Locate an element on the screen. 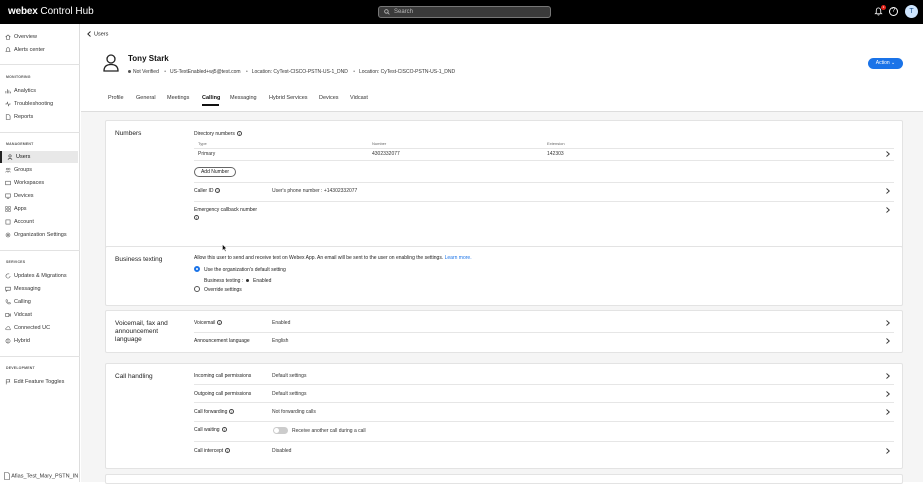  user-avatar: T is located at coordinates (911, 11).